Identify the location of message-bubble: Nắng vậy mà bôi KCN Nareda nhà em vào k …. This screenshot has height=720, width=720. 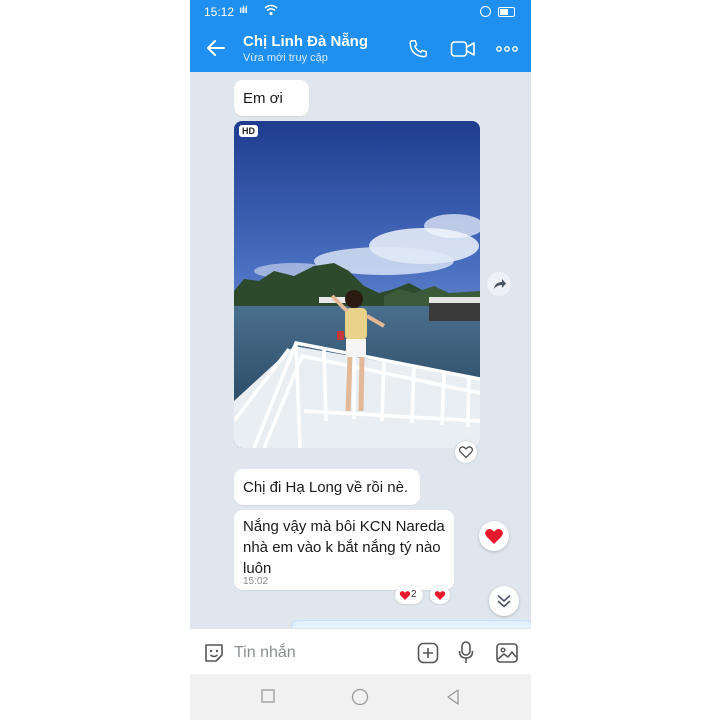
(344, 550).